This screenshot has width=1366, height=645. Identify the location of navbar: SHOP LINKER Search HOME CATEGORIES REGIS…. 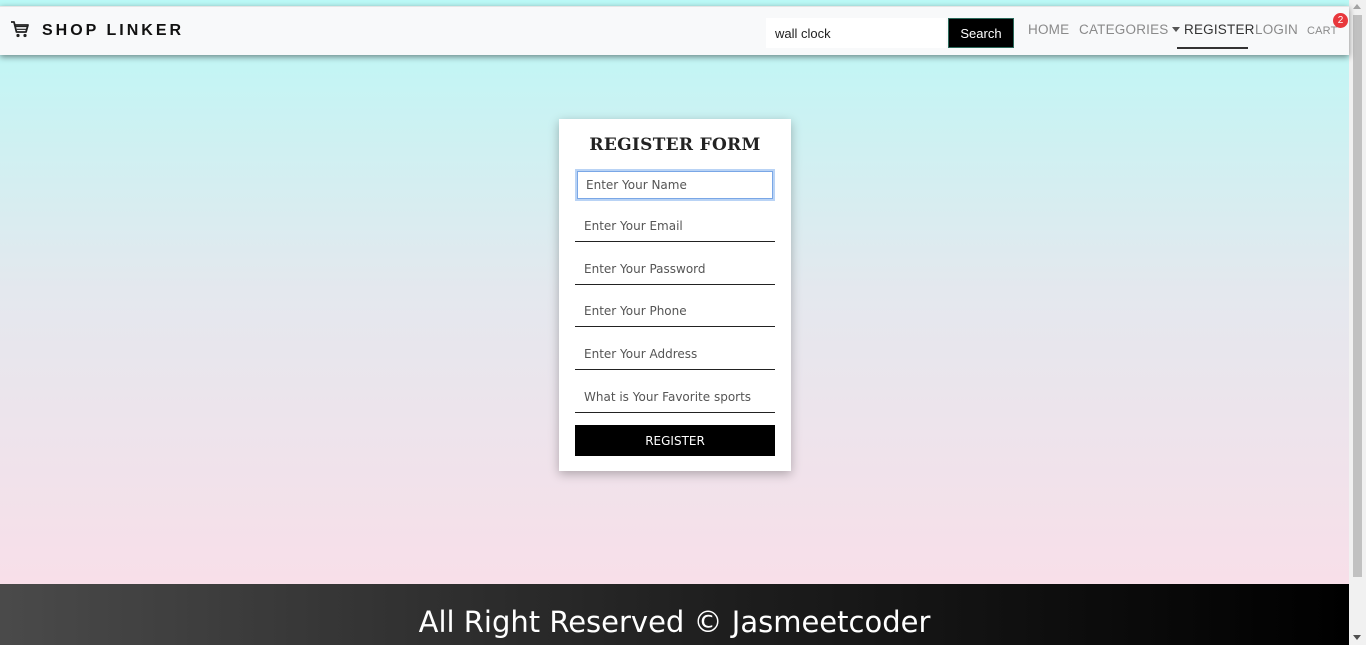
(674, 30).